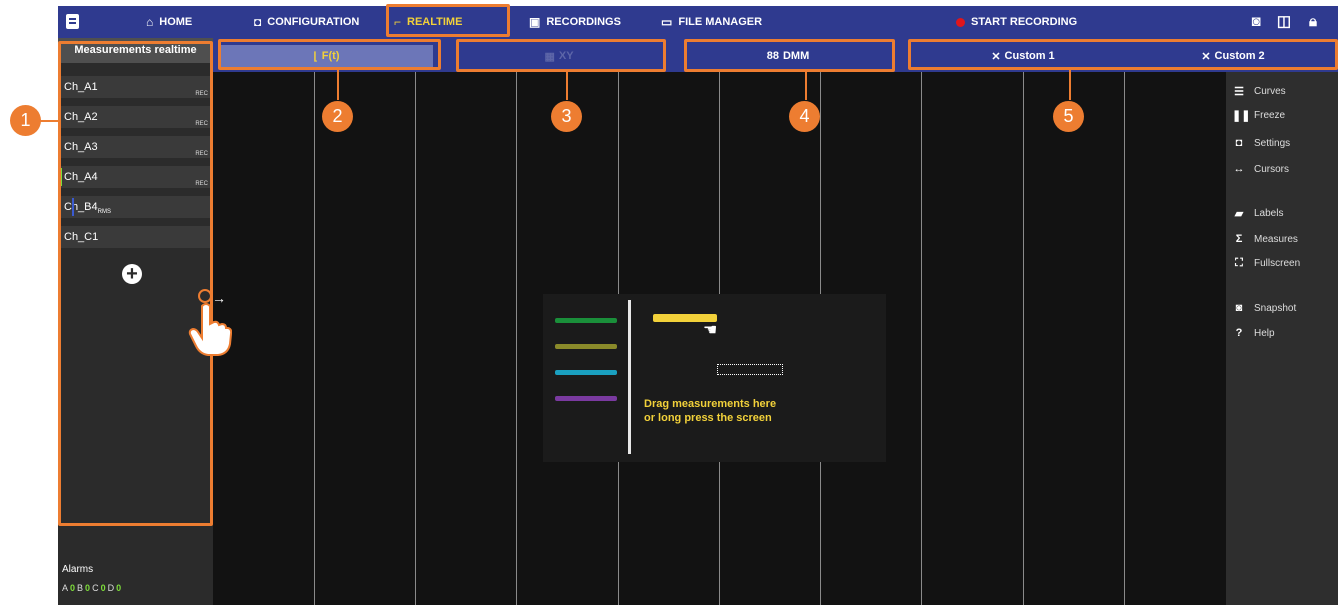 Image resolution: width=1338 pixels, height=605 pixels. I want to click on alarm-name: B, so click(80, 588).